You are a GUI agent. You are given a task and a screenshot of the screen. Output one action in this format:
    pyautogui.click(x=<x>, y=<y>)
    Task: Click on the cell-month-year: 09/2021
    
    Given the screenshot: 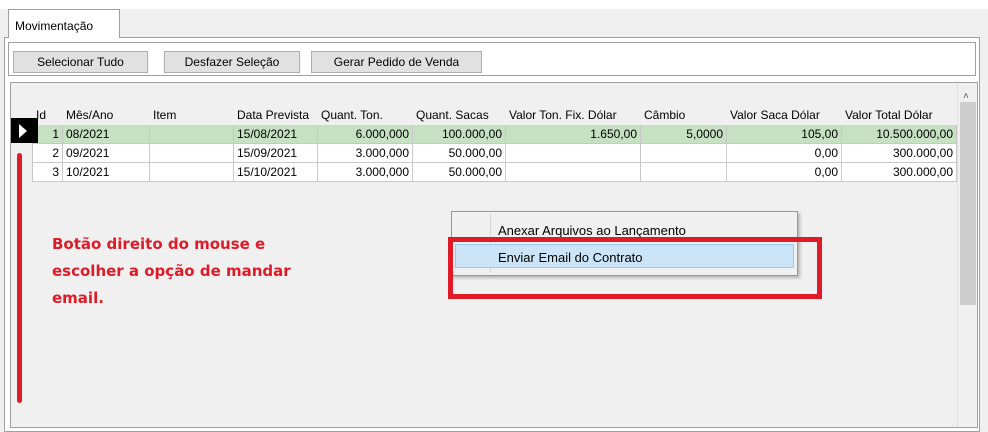 What is the action you would take?
    pyautogui.click(x=106, y=153)
    